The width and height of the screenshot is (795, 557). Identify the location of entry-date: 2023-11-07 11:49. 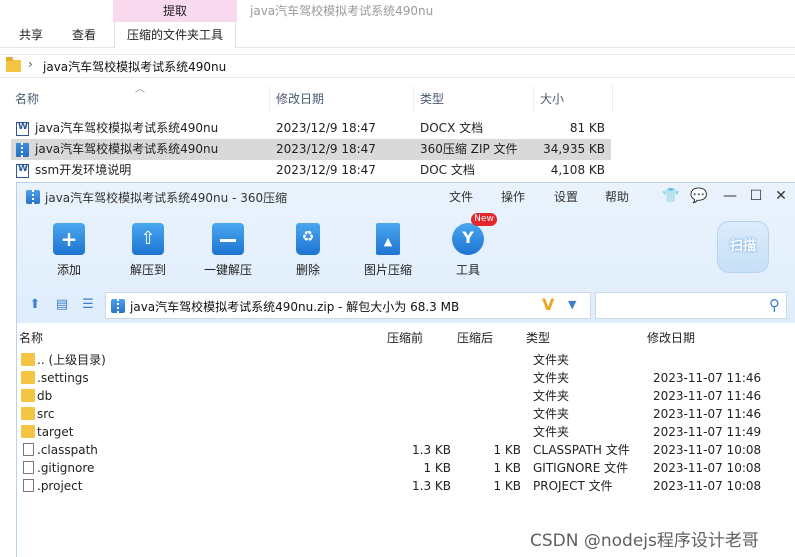
(707, 432).